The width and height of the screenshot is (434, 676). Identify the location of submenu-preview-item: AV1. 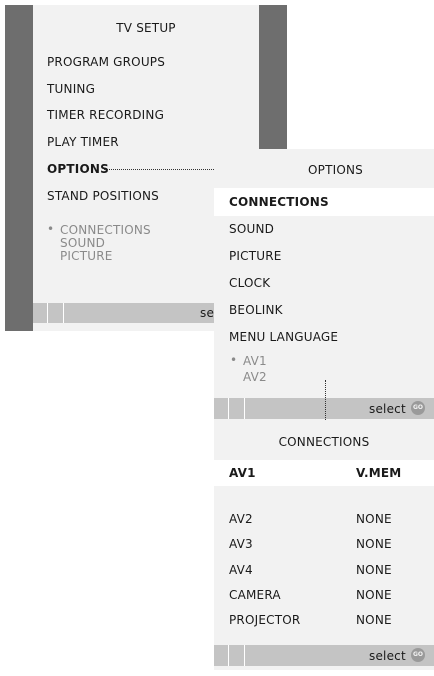
(255, 361).